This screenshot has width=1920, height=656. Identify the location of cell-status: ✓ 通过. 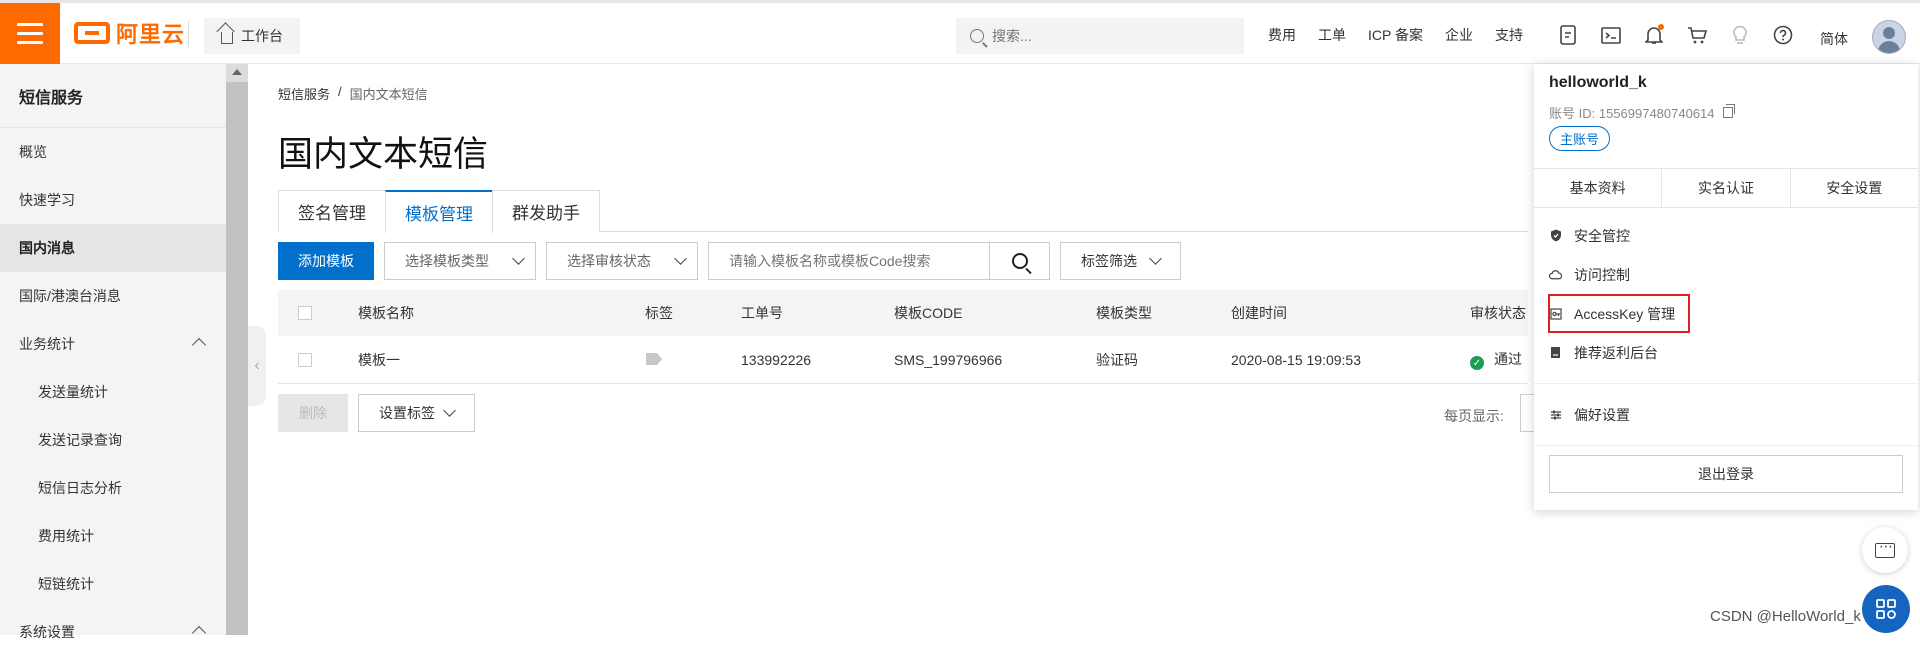
(1496, 360).